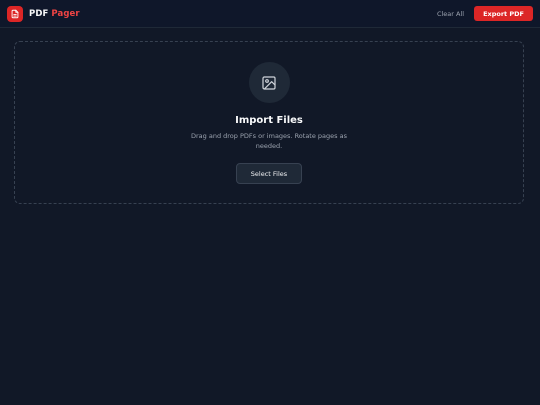  What do you see at coordinates (269, 173) in the screenshot?
I see `select-files-button: Select Files` at bounding box center [269, 173].